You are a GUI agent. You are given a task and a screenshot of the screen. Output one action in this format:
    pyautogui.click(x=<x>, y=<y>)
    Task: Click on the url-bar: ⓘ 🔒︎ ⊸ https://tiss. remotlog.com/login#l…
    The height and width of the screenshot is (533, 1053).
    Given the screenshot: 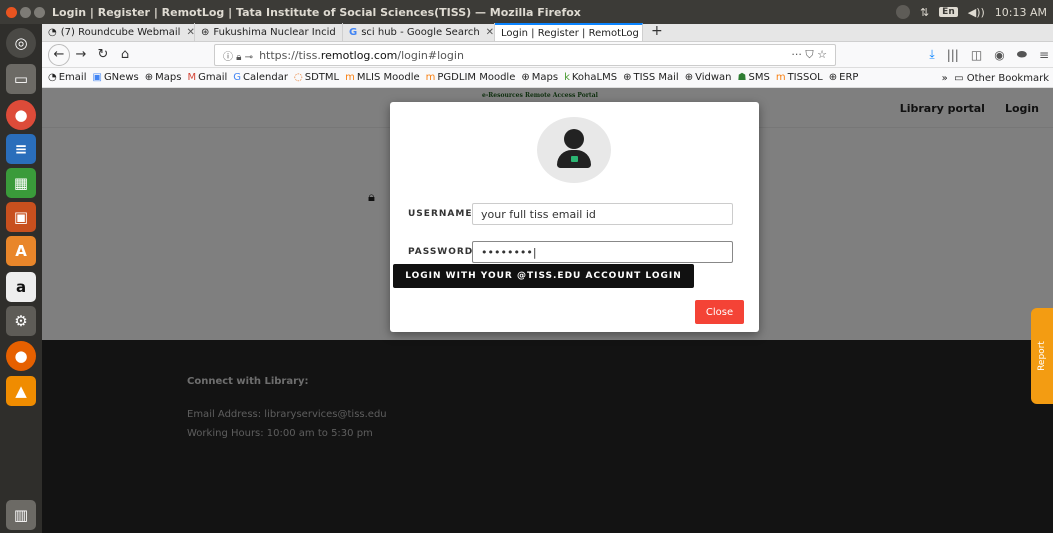 What is the action you would take?
    pyautogui.click(x=525, y=55)
    